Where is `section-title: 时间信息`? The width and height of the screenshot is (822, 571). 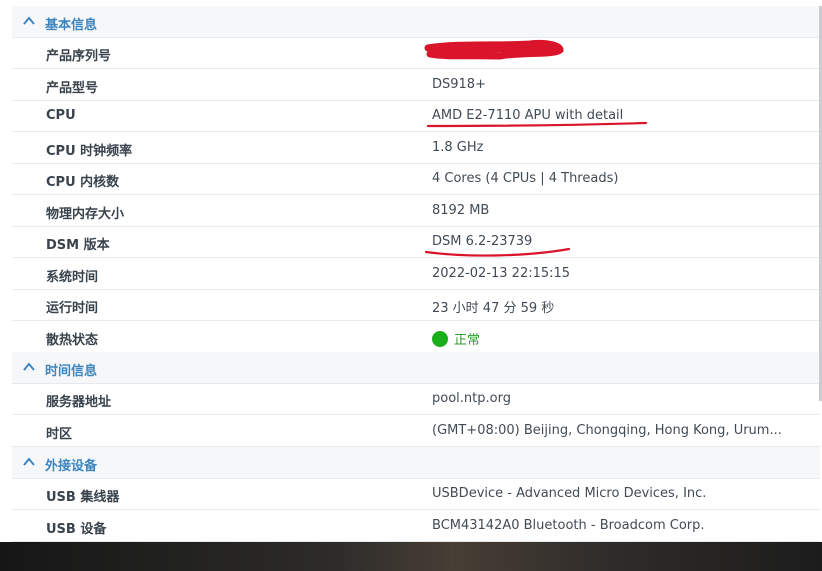
section-title: 时间信息 is located at coordinates (71, 371).